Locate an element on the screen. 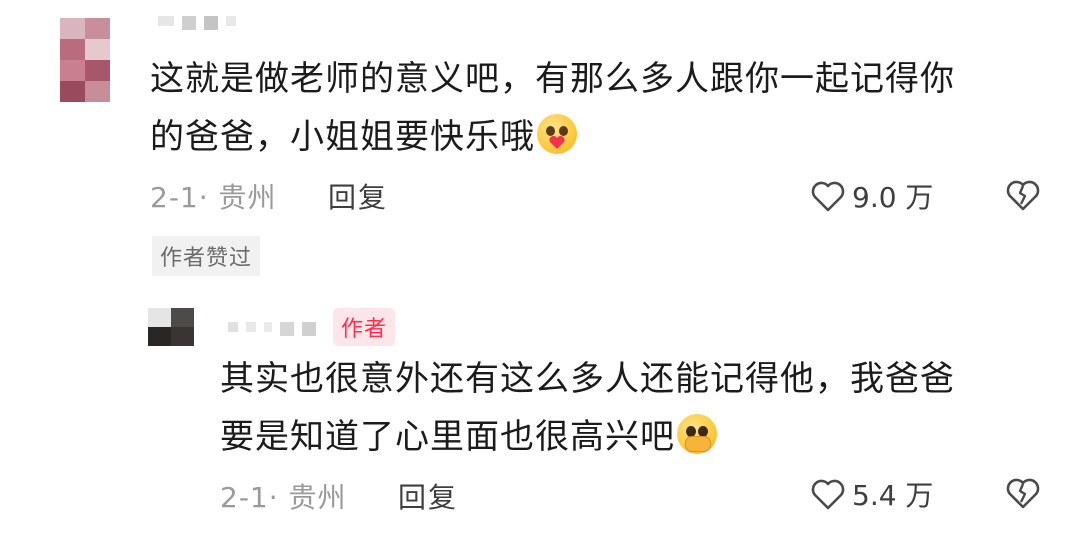 The image size is (1080, 547). commenter-username is located at coordinates (197, 23).